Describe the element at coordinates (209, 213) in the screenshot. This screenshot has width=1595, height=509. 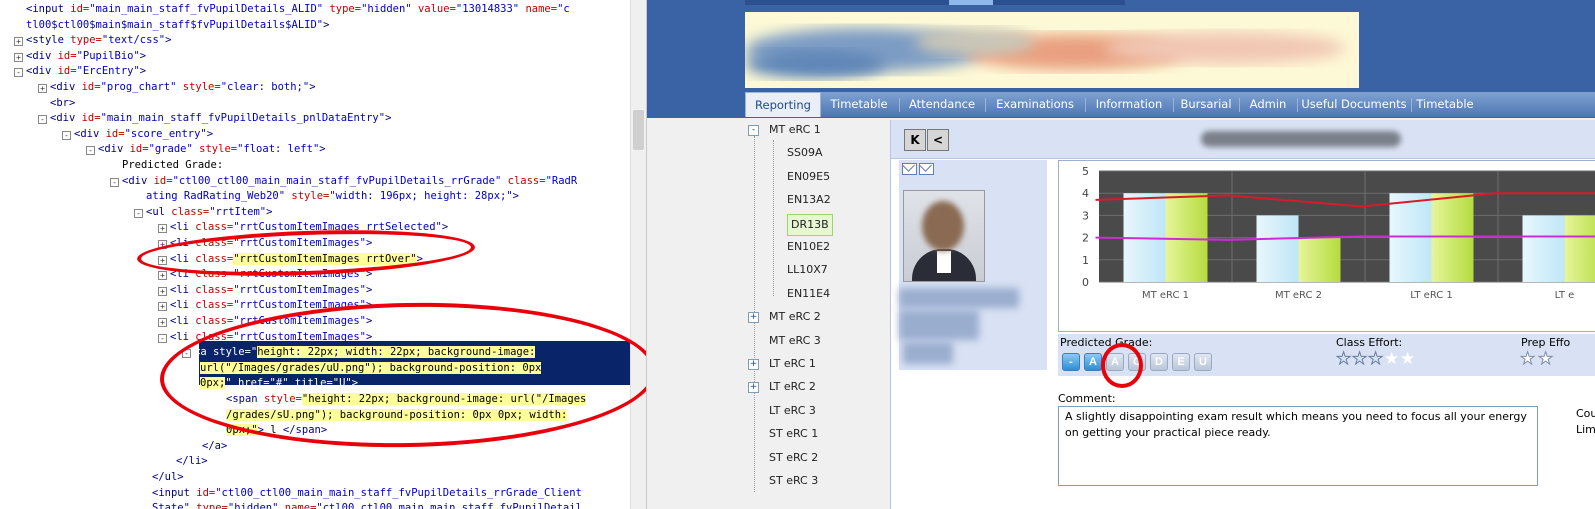
I see `dom-node-line: <ul class="rrtItem">` at that location.